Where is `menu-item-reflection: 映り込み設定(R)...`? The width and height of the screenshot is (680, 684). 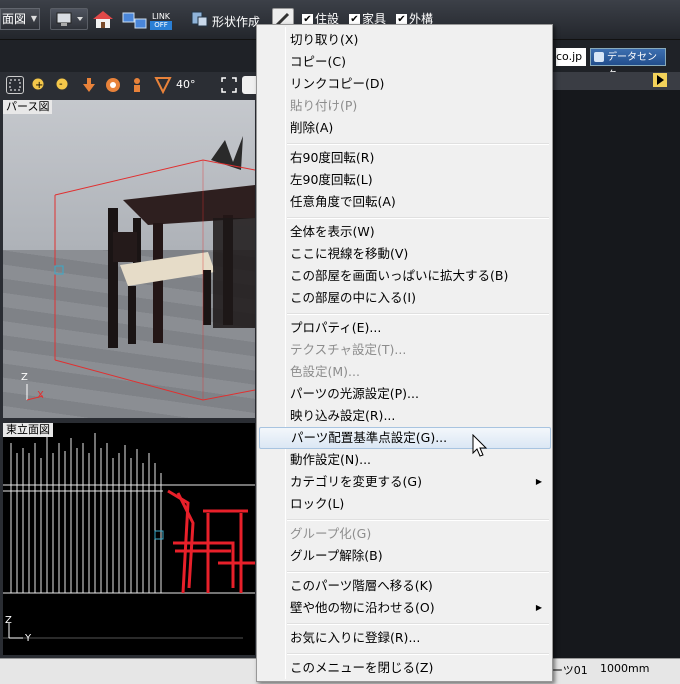
menu-item-reflection: 映り込み設定(R)... is located at coordinates (405, 416).